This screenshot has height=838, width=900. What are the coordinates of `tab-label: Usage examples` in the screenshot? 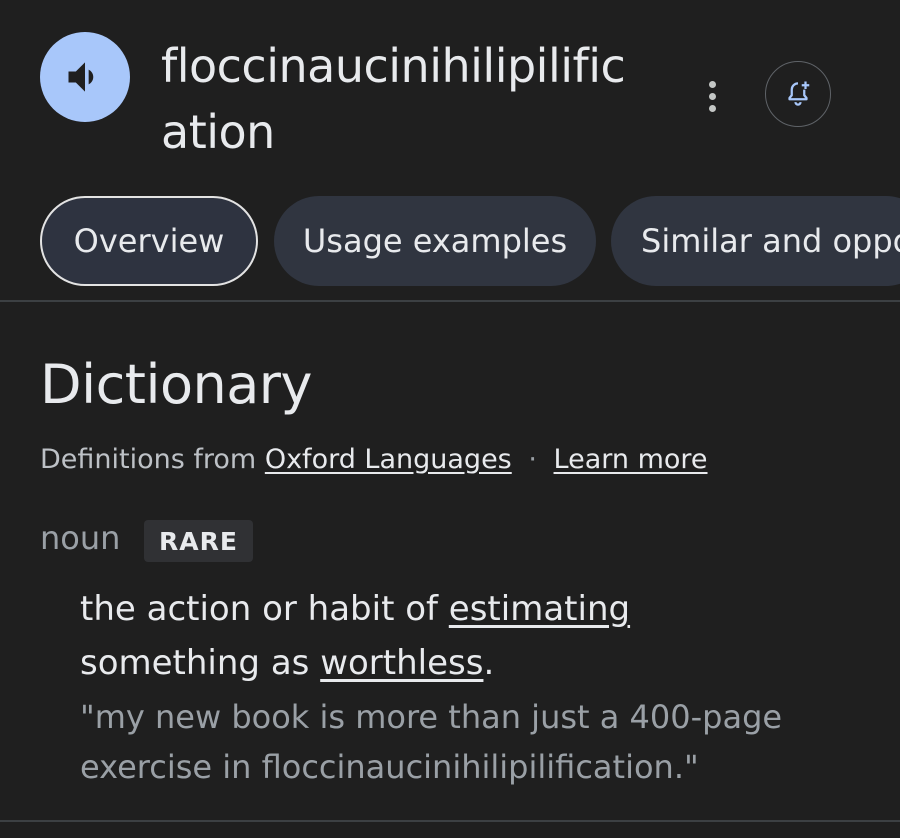 It's located at (435, 241).